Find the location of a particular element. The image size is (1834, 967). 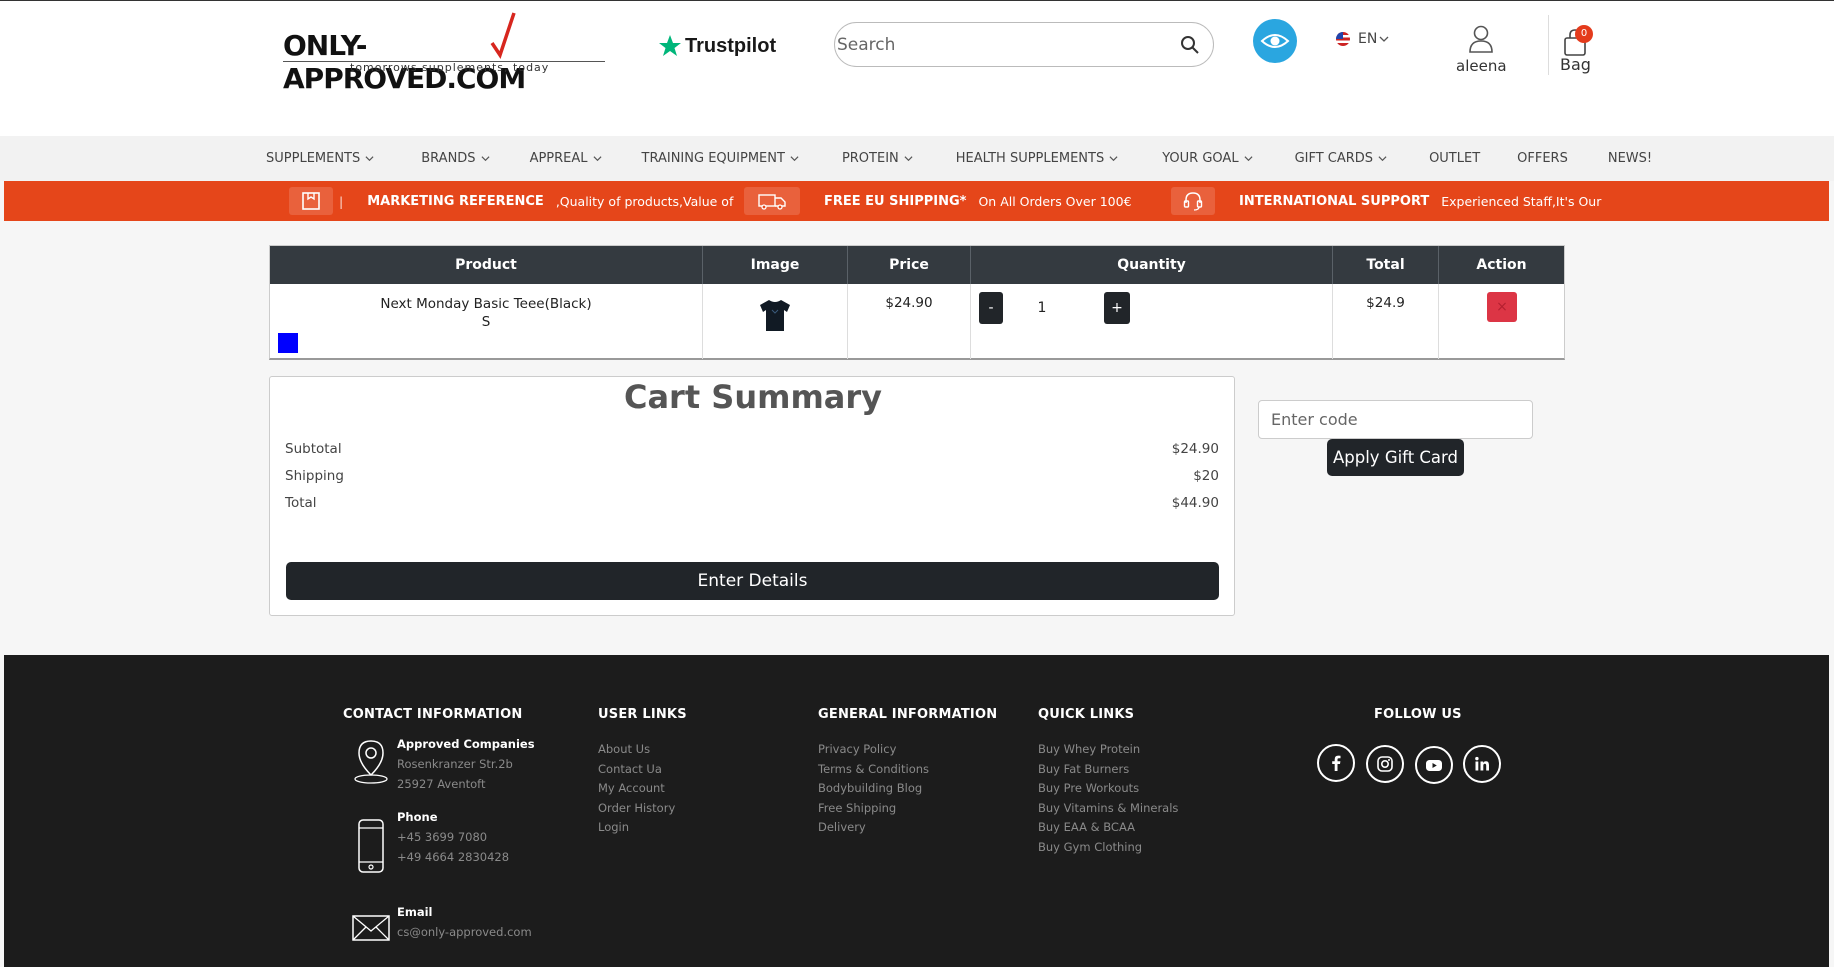

nav-item-news: NEWS! is located at coordinates (1630, 158).